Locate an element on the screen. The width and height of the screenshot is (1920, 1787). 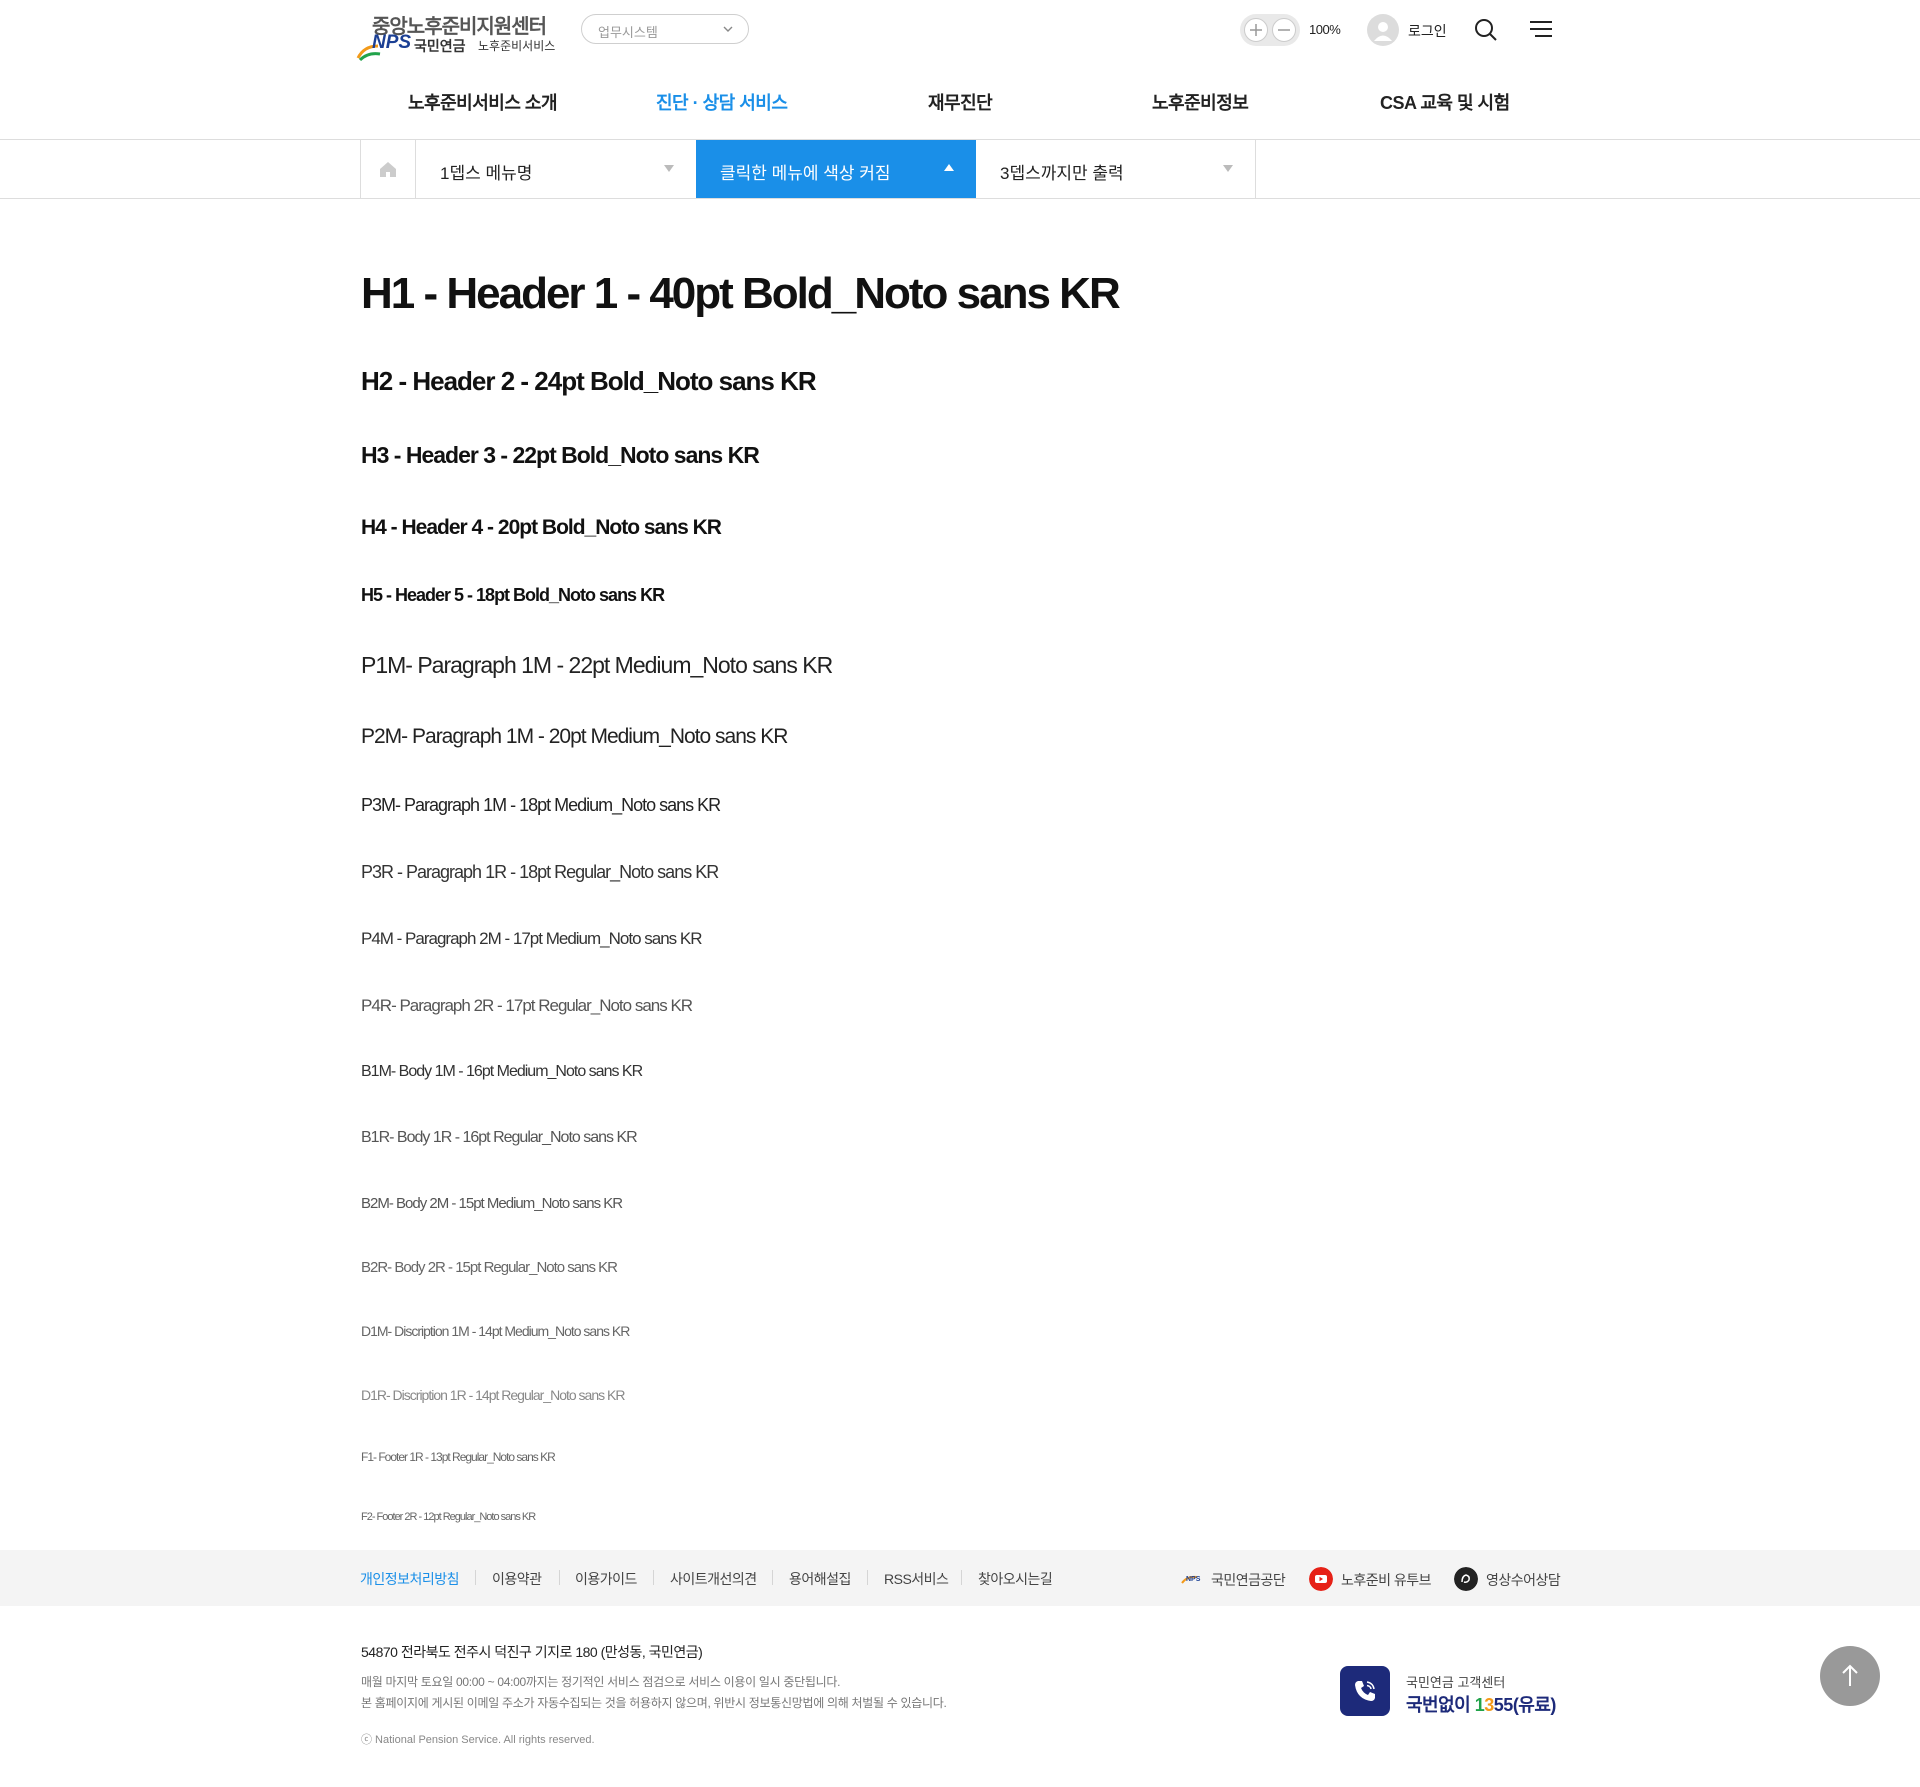
phone-icon is located at coordinates (1365, 1691).